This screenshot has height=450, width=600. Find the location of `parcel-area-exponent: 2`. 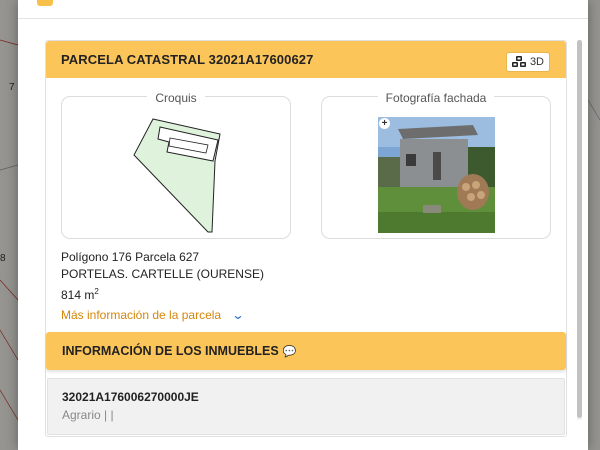

parcel-area-exponent: 2 is located at coordinates (96, 291).